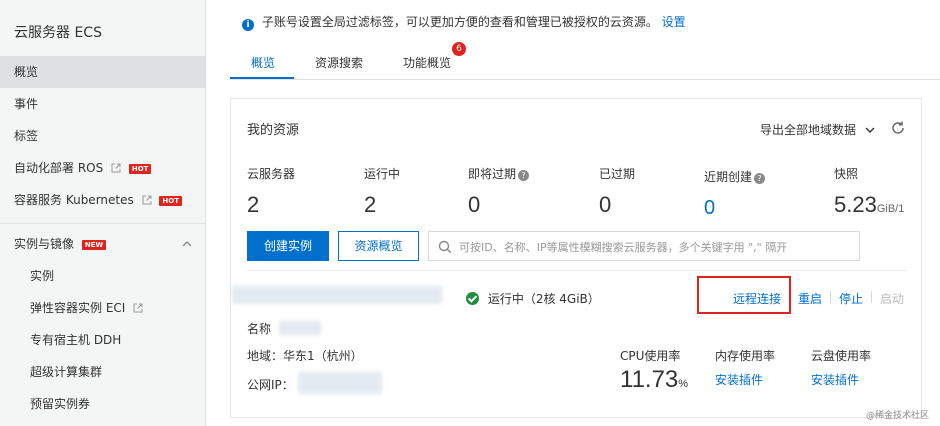 The image size is (940, 426). Describe the element at coordinates (892, 299) in the screenshot. I see `start-link: 启动` at that location.